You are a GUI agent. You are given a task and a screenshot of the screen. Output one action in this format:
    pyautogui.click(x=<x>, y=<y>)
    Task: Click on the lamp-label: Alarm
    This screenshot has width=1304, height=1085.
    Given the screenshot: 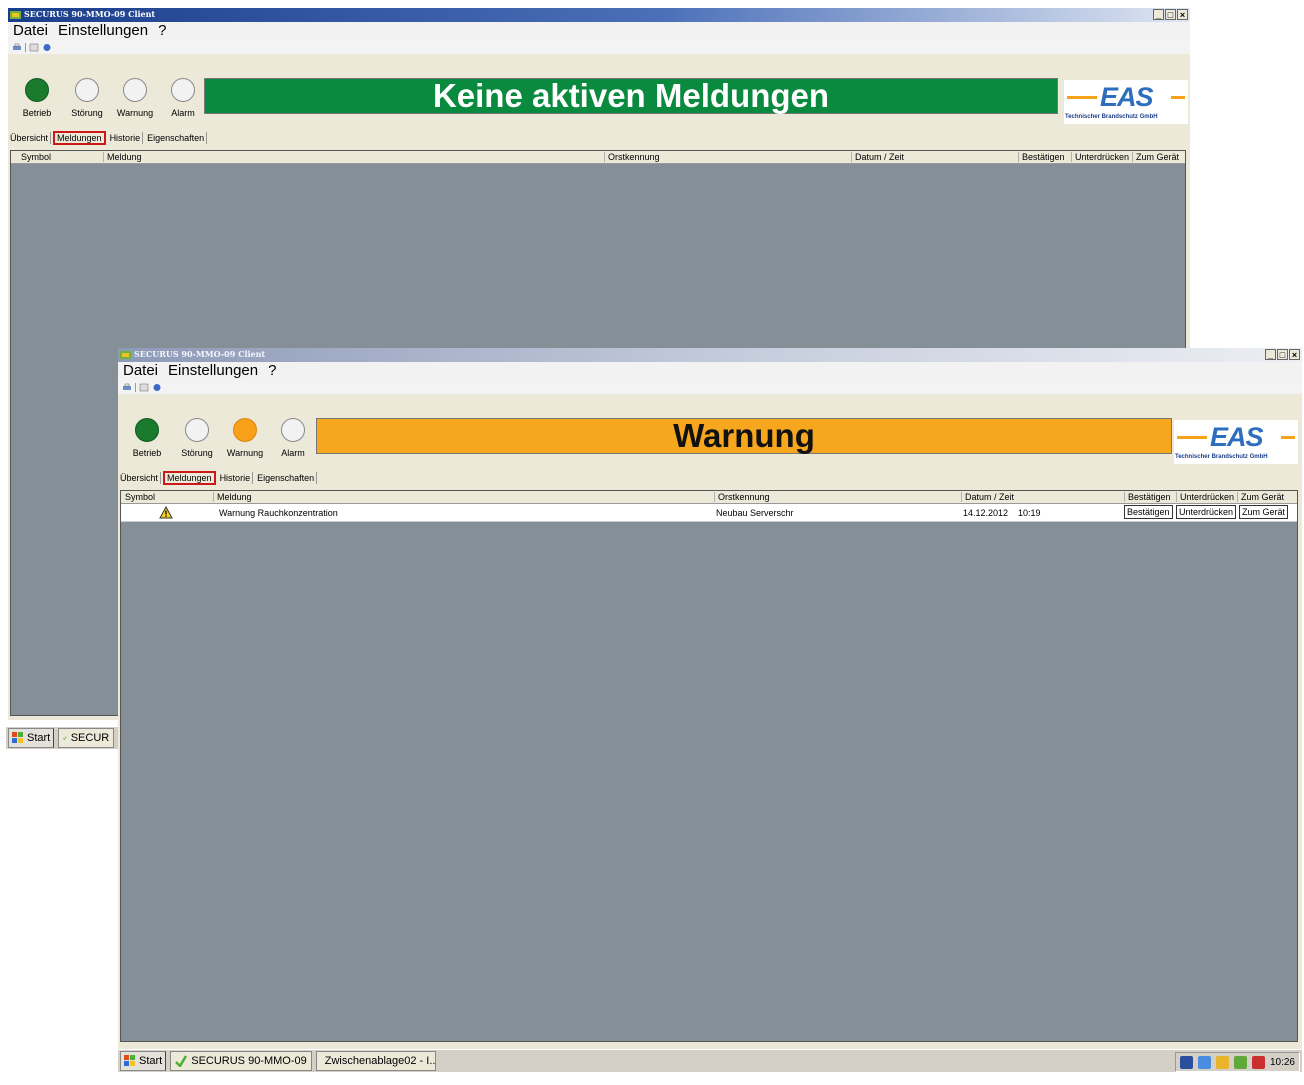 What is the action you would take?
    pyautogui.click(x=293, y=453)
    